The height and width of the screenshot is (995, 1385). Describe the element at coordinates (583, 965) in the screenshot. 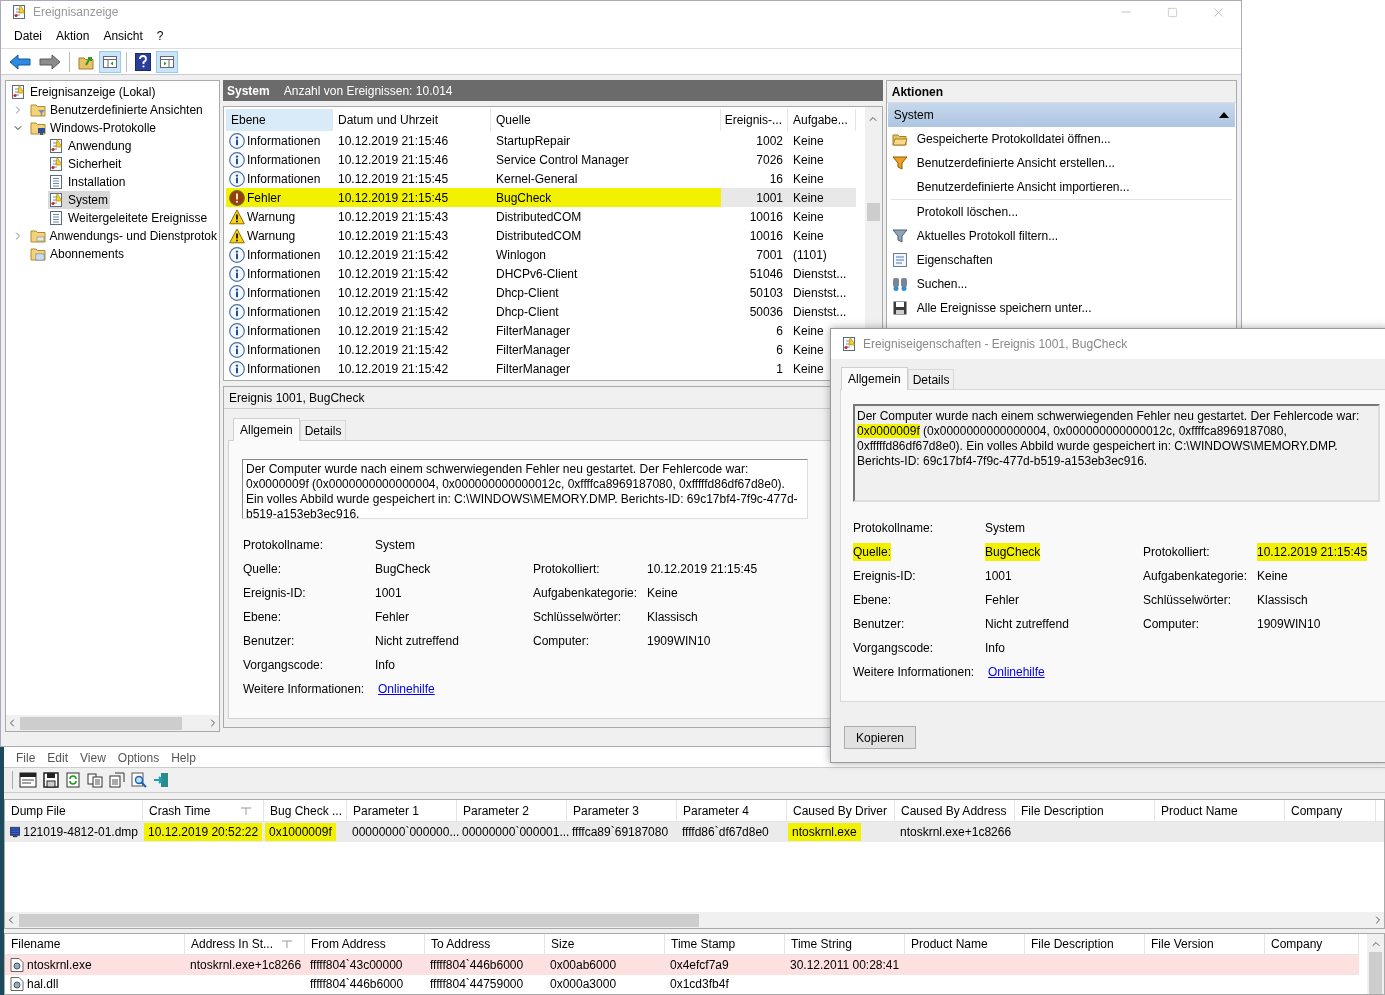

I see `table-cell-text: 0x00ab6000` at that location.